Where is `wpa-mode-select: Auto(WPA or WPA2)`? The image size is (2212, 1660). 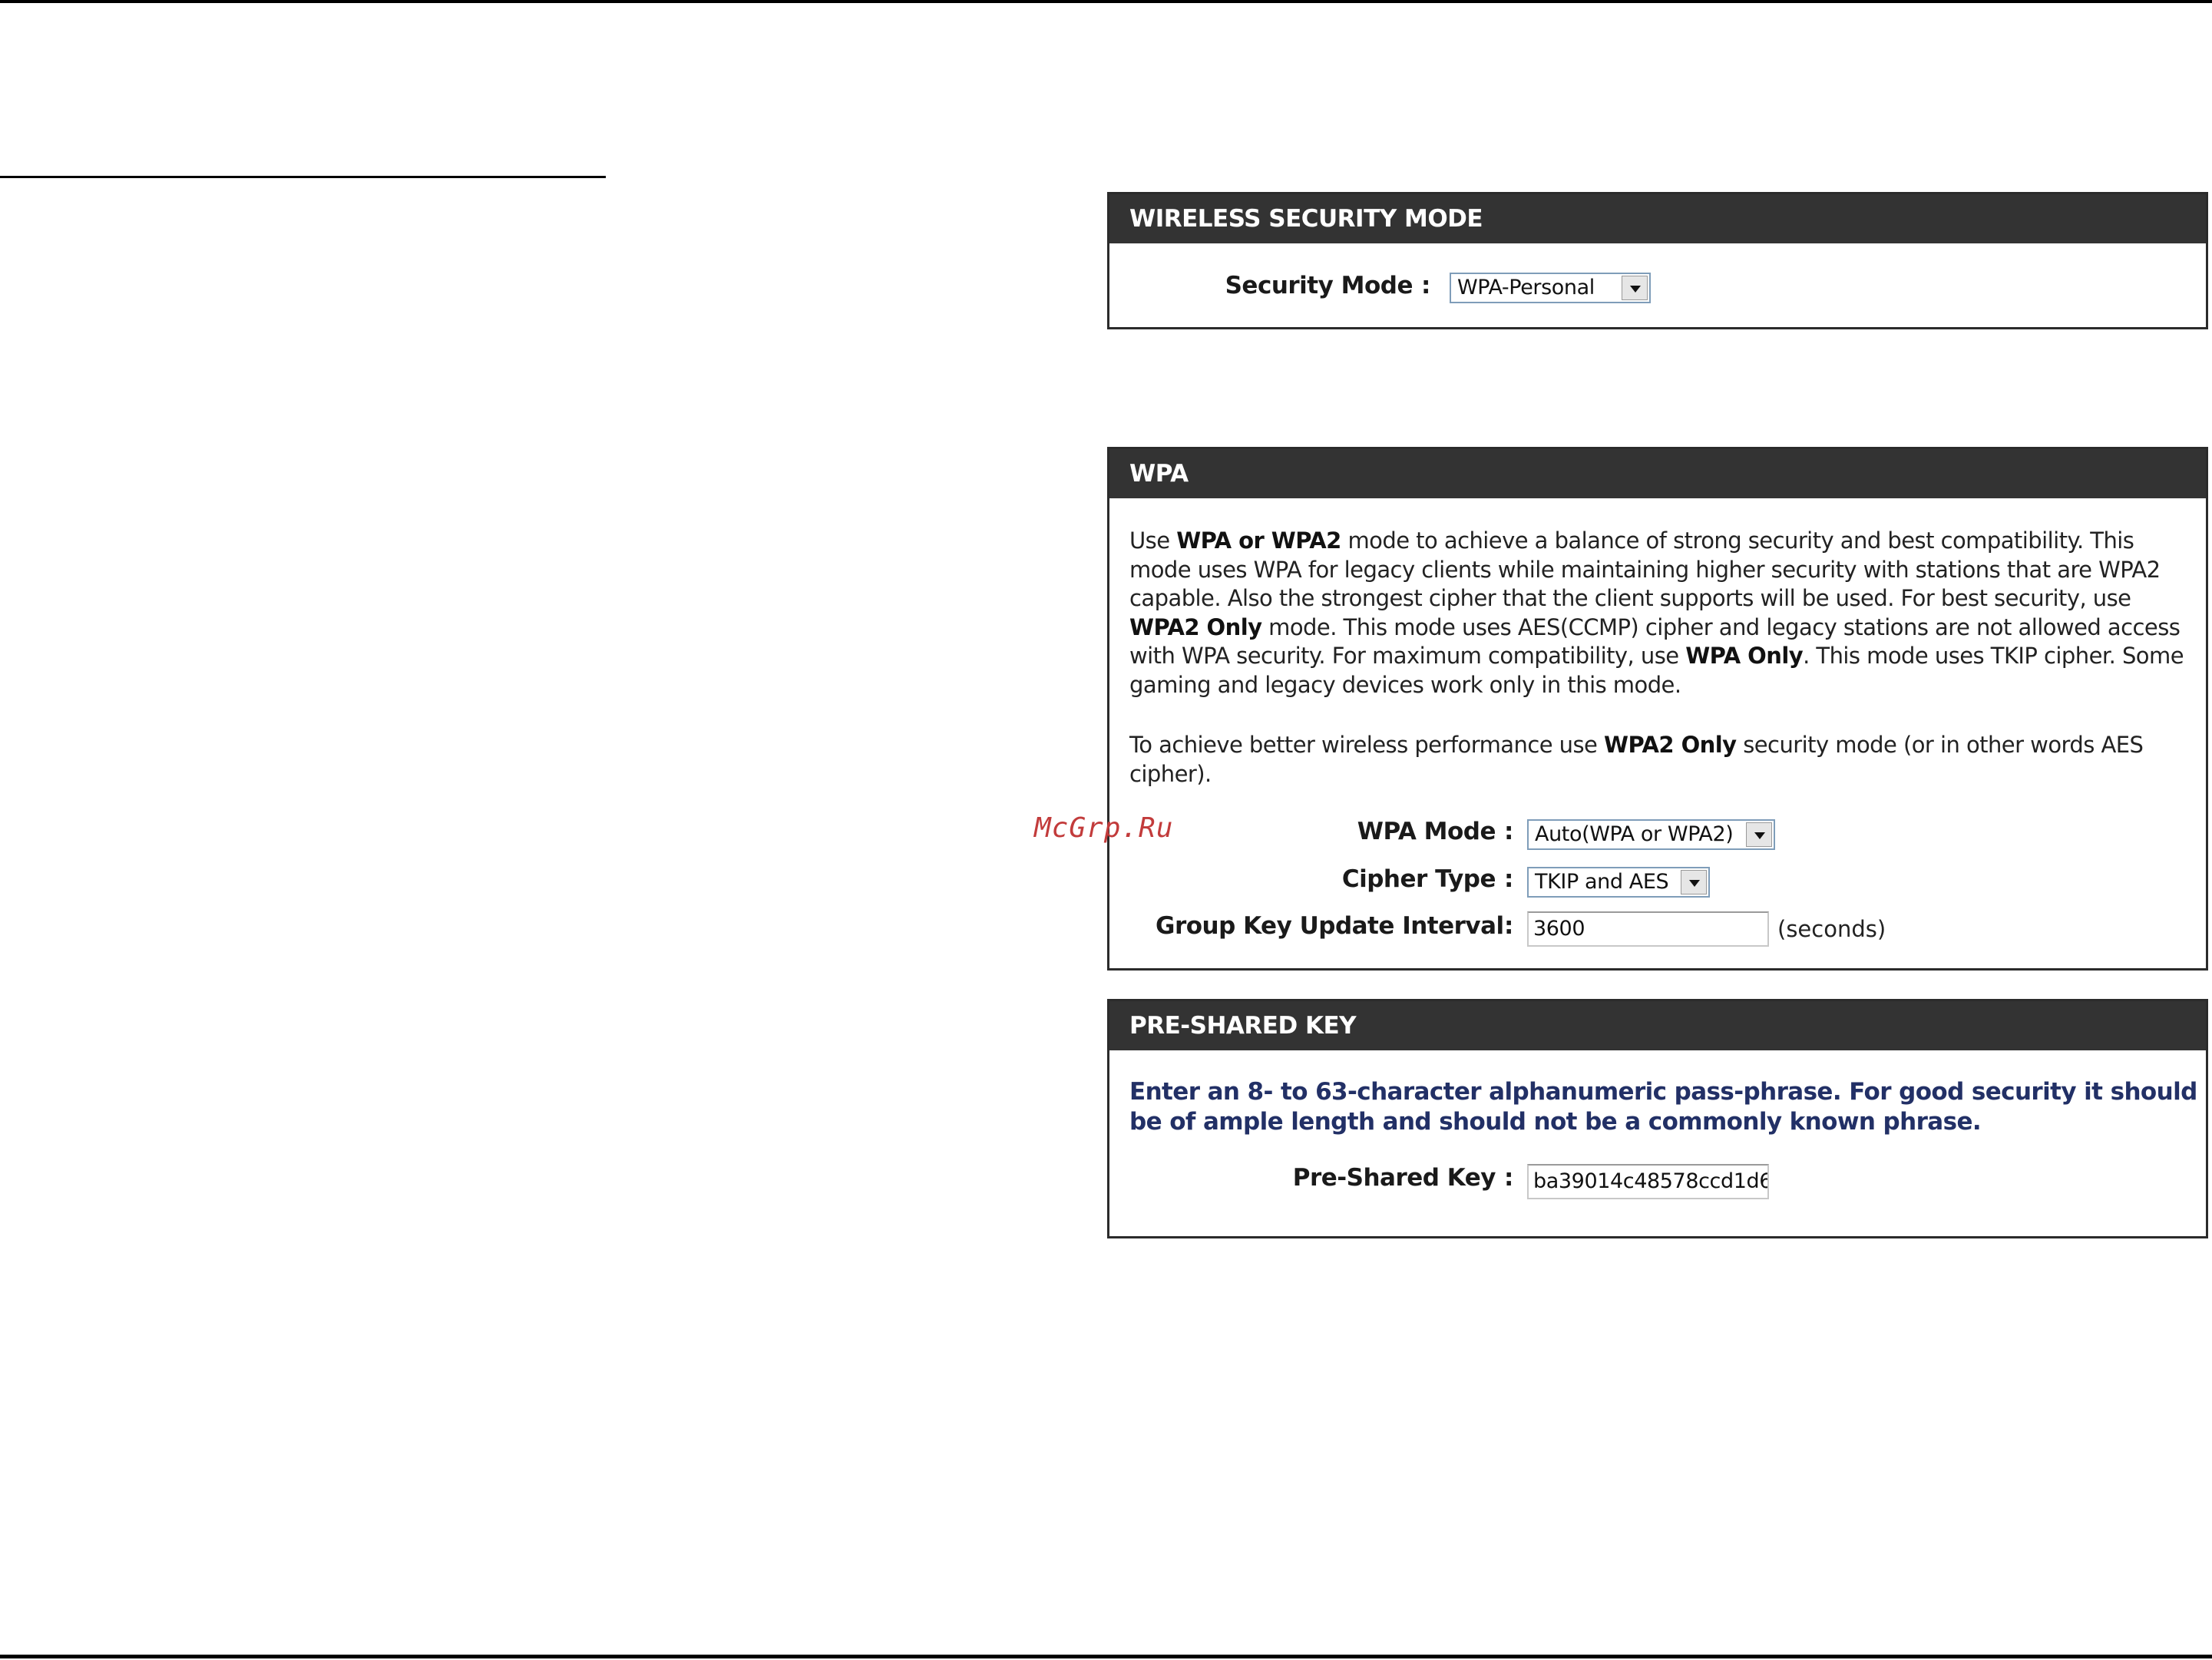 wpa-mode-select: Auto(WPA or WPA2) is located at coordinates (1651, 834).